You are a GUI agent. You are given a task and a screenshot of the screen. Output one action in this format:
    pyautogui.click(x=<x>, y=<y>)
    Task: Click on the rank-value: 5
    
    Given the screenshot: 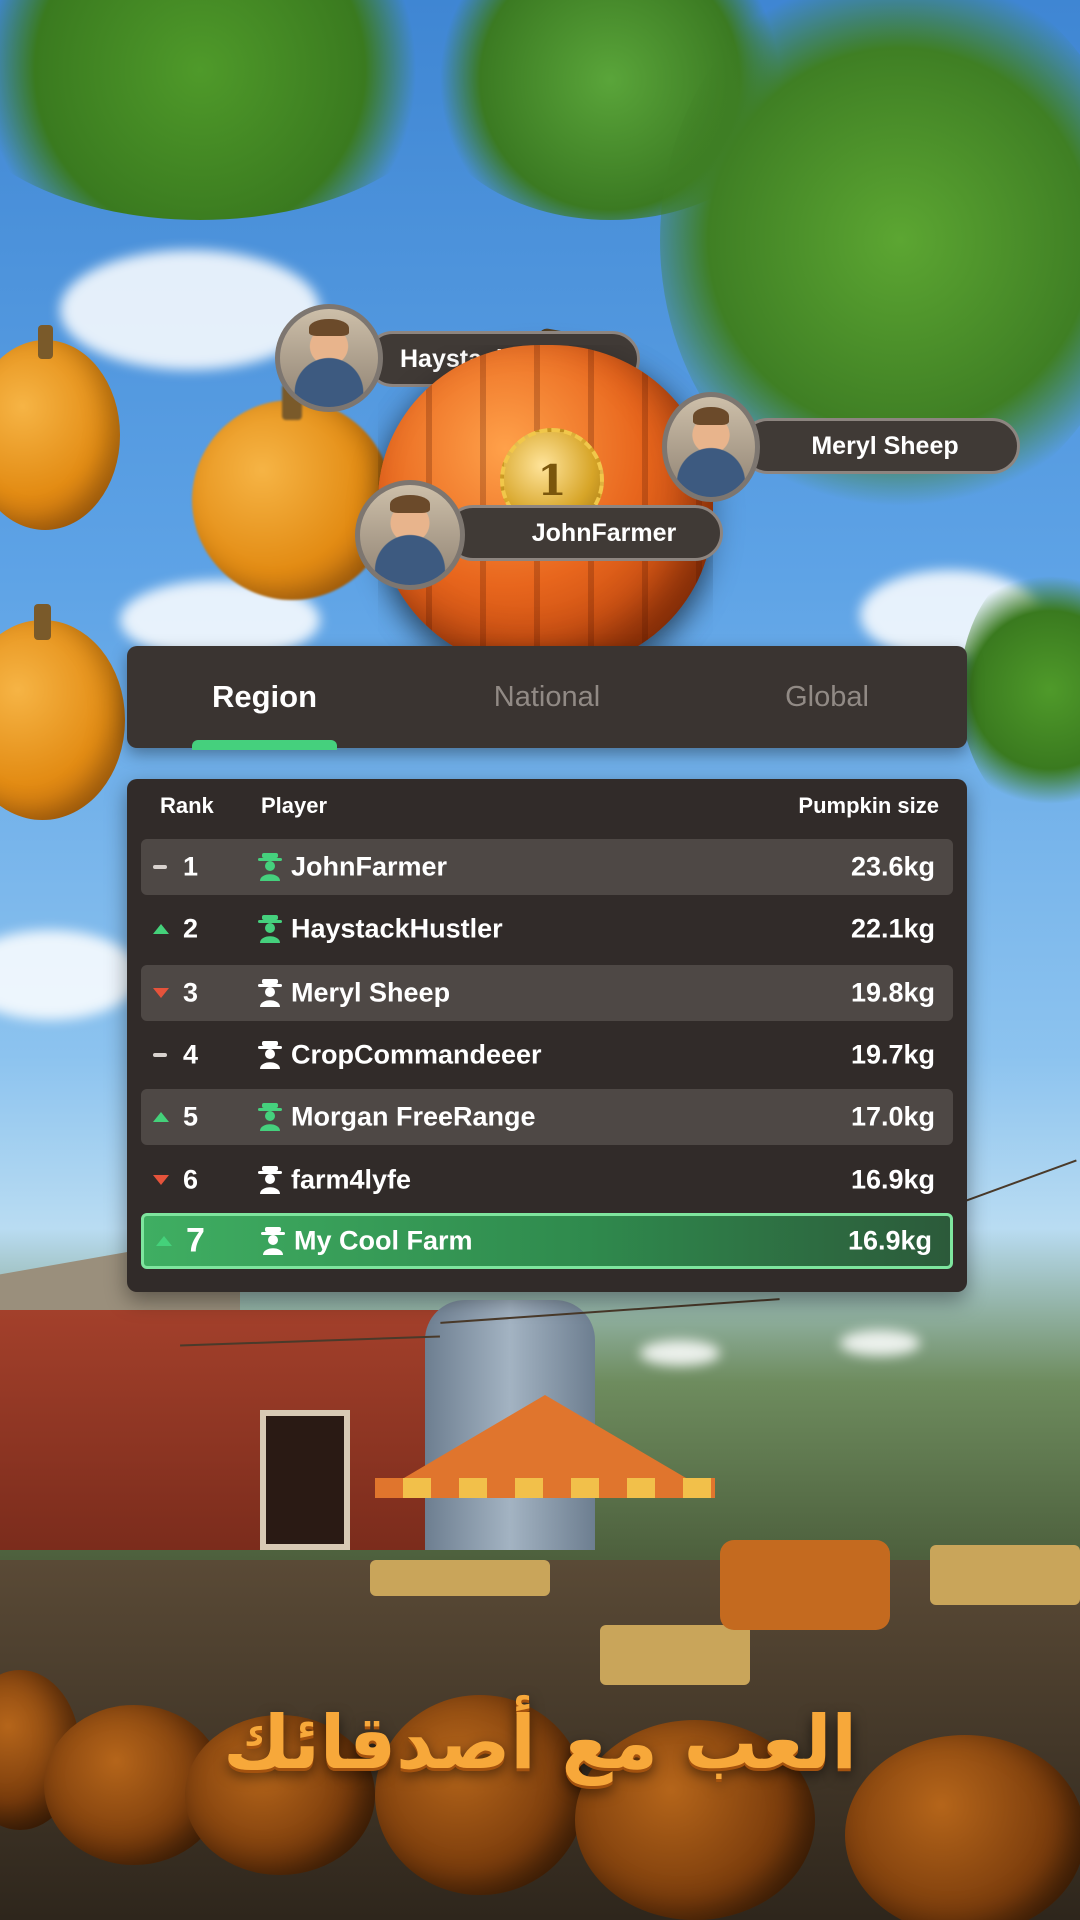 What is the action you would take?
    pyautogui.click(x=191, y=1116)
    